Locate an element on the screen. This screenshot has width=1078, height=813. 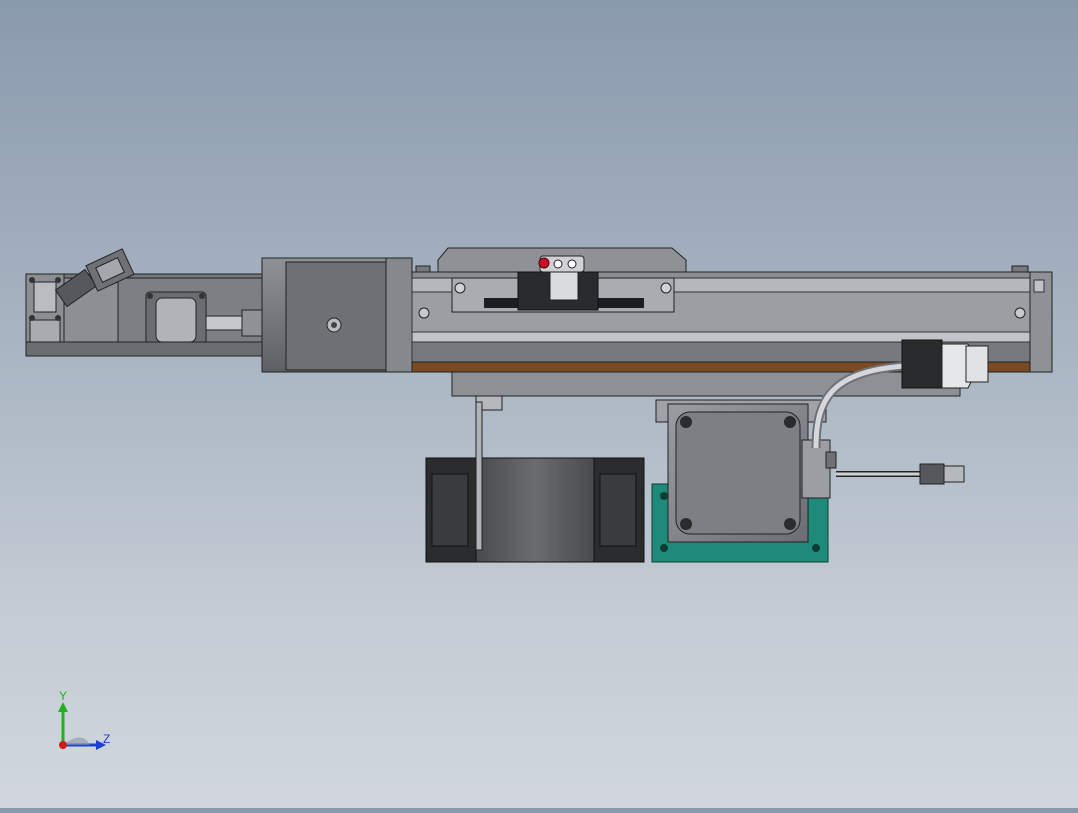
gripper-cylinder is located at coordinates (535, 482).